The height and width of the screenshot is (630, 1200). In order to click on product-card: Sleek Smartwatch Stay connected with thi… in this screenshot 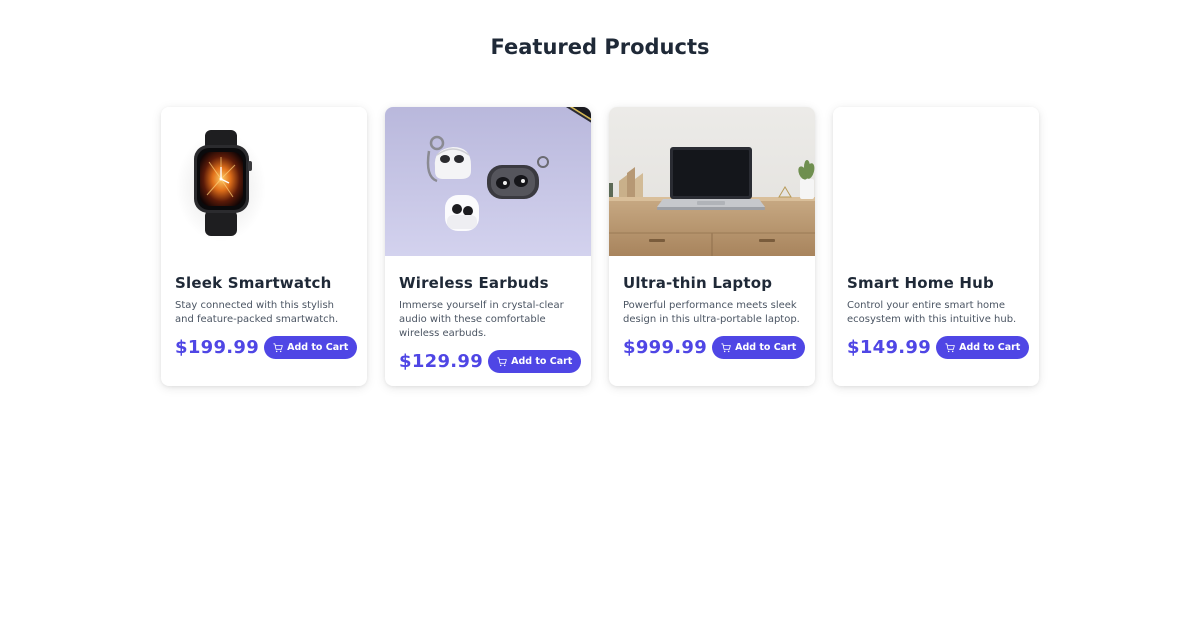, I will do `click(264, 246)`.